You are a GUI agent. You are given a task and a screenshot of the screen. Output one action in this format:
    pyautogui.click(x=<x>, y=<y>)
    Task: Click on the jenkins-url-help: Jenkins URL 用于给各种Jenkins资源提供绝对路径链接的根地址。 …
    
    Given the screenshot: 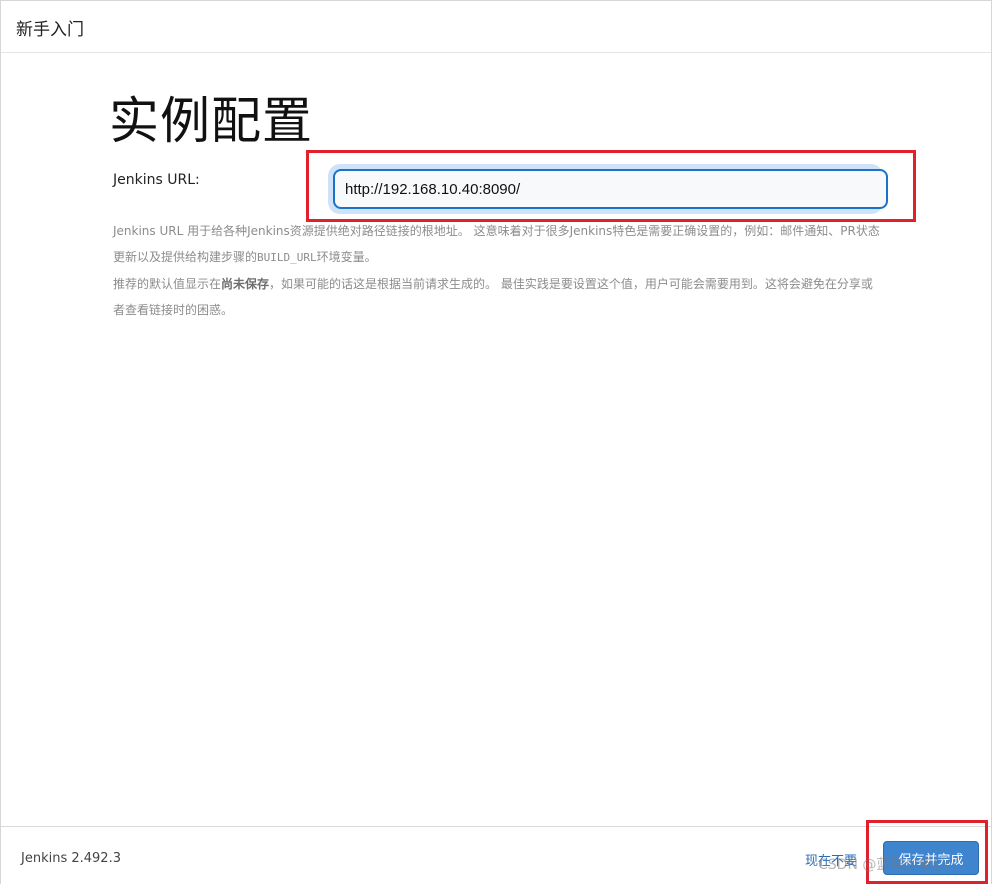 What is the action you would take?
    pyautogui.click(x=498, y=270)
    